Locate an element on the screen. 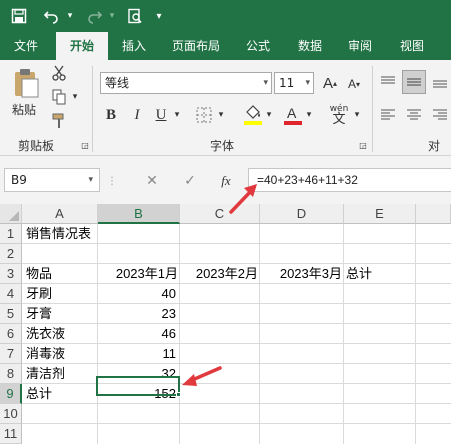 This screenshot has width=451, height=444. font-group-label: 字体 is located at coordinates (222, 146).